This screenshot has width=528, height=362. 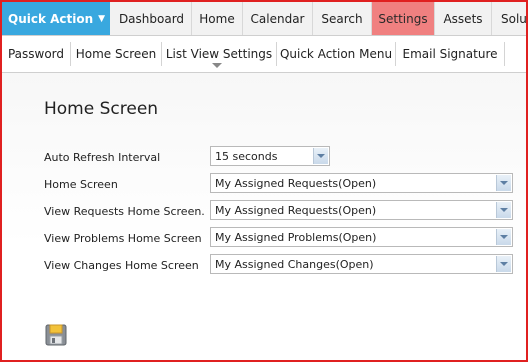 I want to click on view-problems-value: My Assigned Problems(Open), so click(x=296, y=237).